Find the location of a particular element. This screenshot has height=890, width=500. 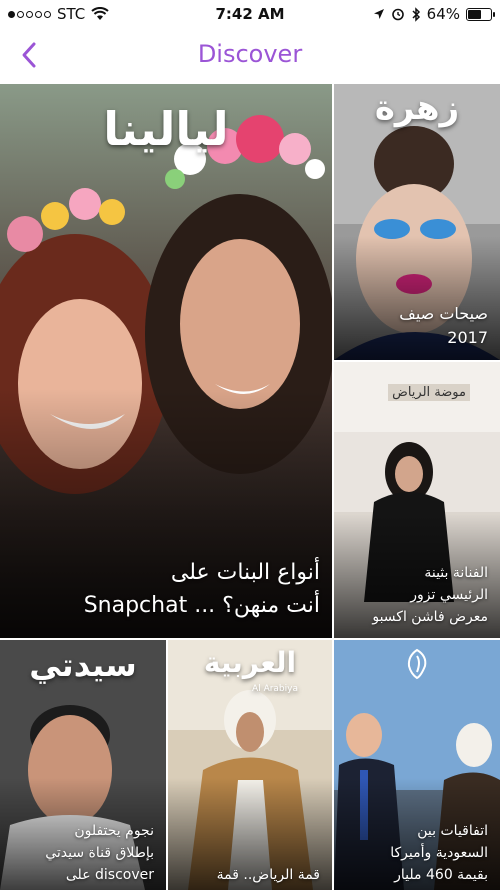

caption-line: قمة الرياض.. قمة is located at coordinates (268, 875).